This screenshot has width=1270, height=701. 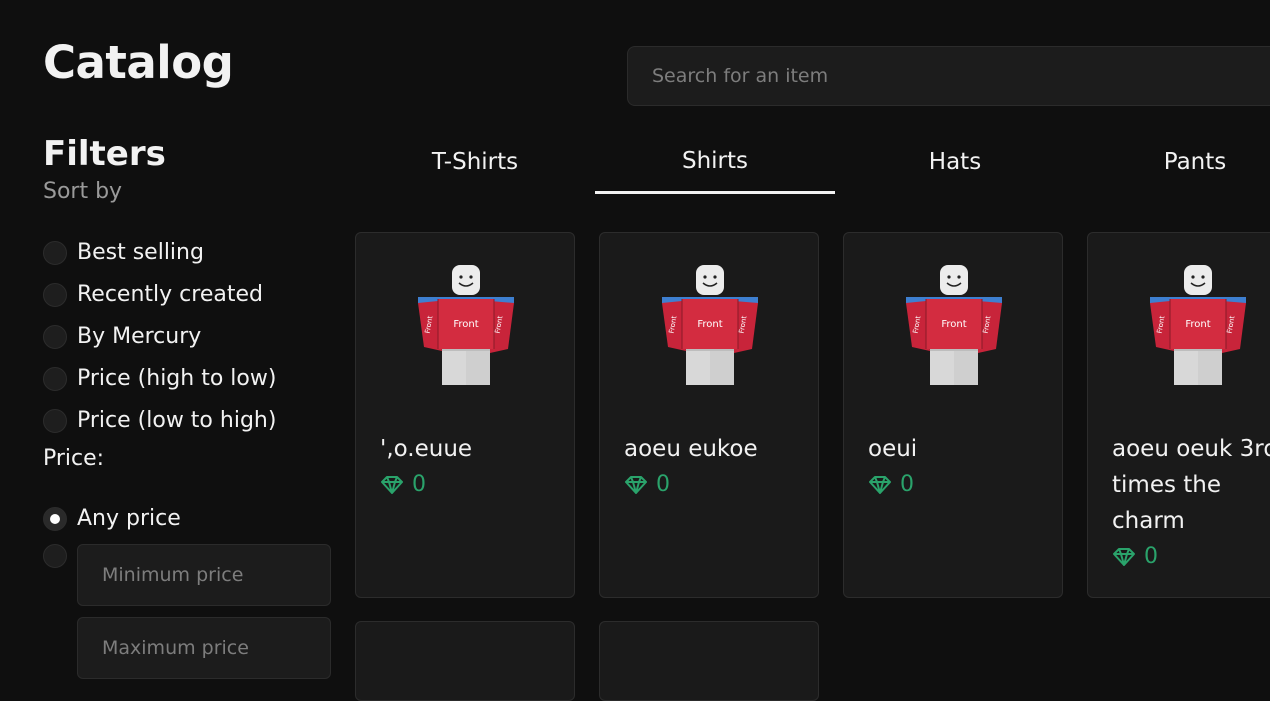 What do you see at coordinates (426, 449) in the screenshot?
I see `item-name: ',o.euue` at bounding box center [426, 449].